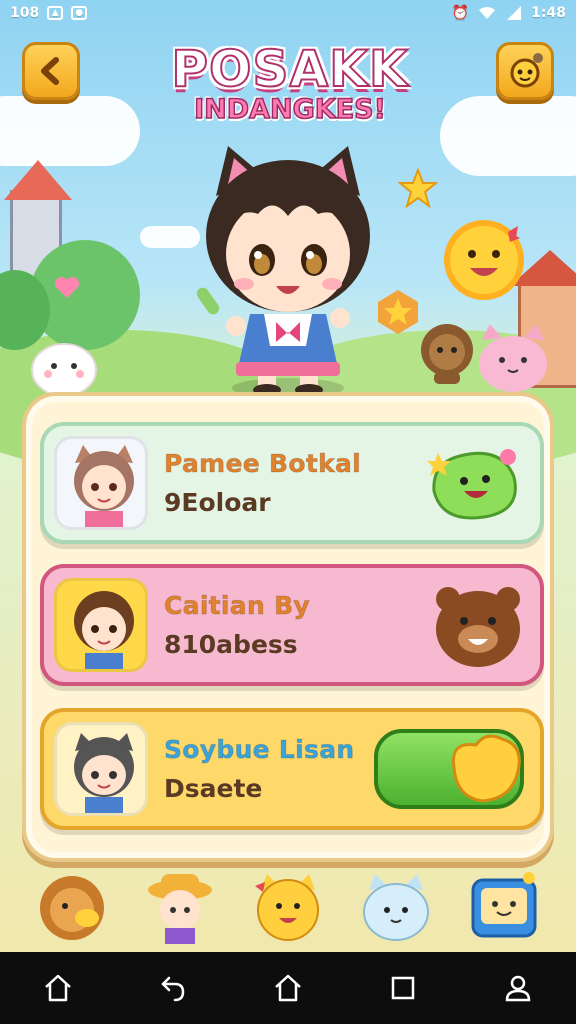  I want to click on character-card: Caitian By 810abess, so click(292, 625).